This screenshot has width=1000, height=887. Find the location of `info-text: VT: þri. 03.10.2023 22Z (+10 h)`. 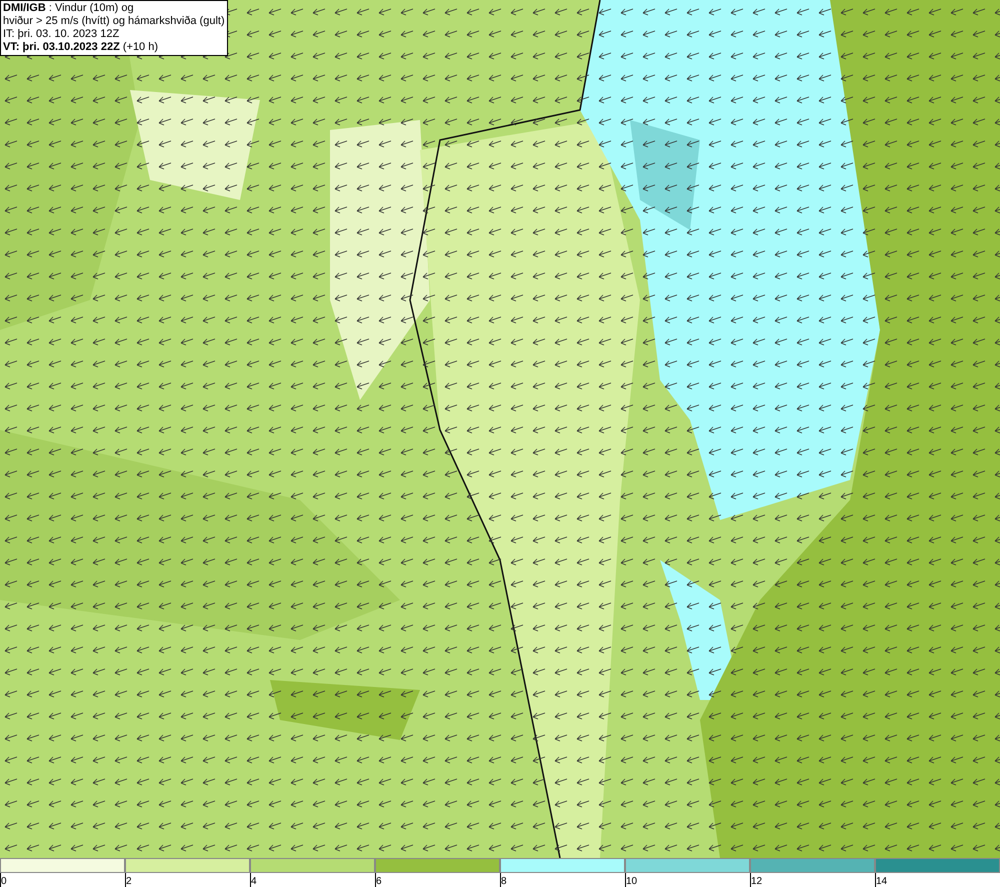

info-text: VT: þri. 03.10.2023 22Z (+10 h) is located at coordinates (81, 47).